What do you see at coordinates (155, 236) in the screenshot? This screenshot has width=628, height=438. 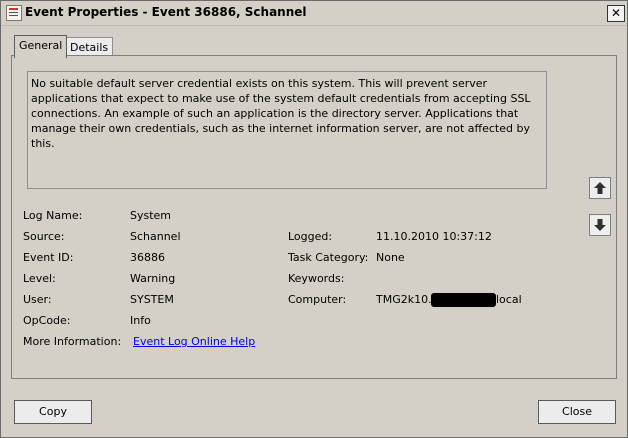 I see `source-value: Schannel` at bounding box center [155, 236].